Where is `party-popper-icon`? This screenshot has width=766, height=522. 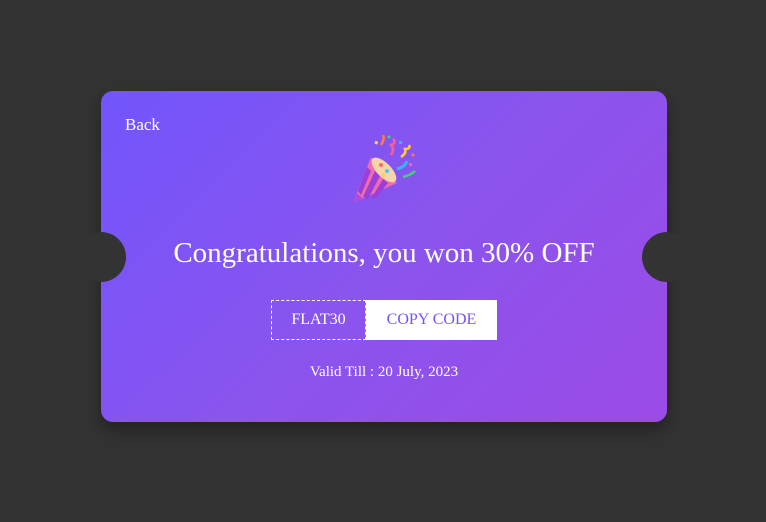
party-popper-icon is located at coordinates (384, 169).